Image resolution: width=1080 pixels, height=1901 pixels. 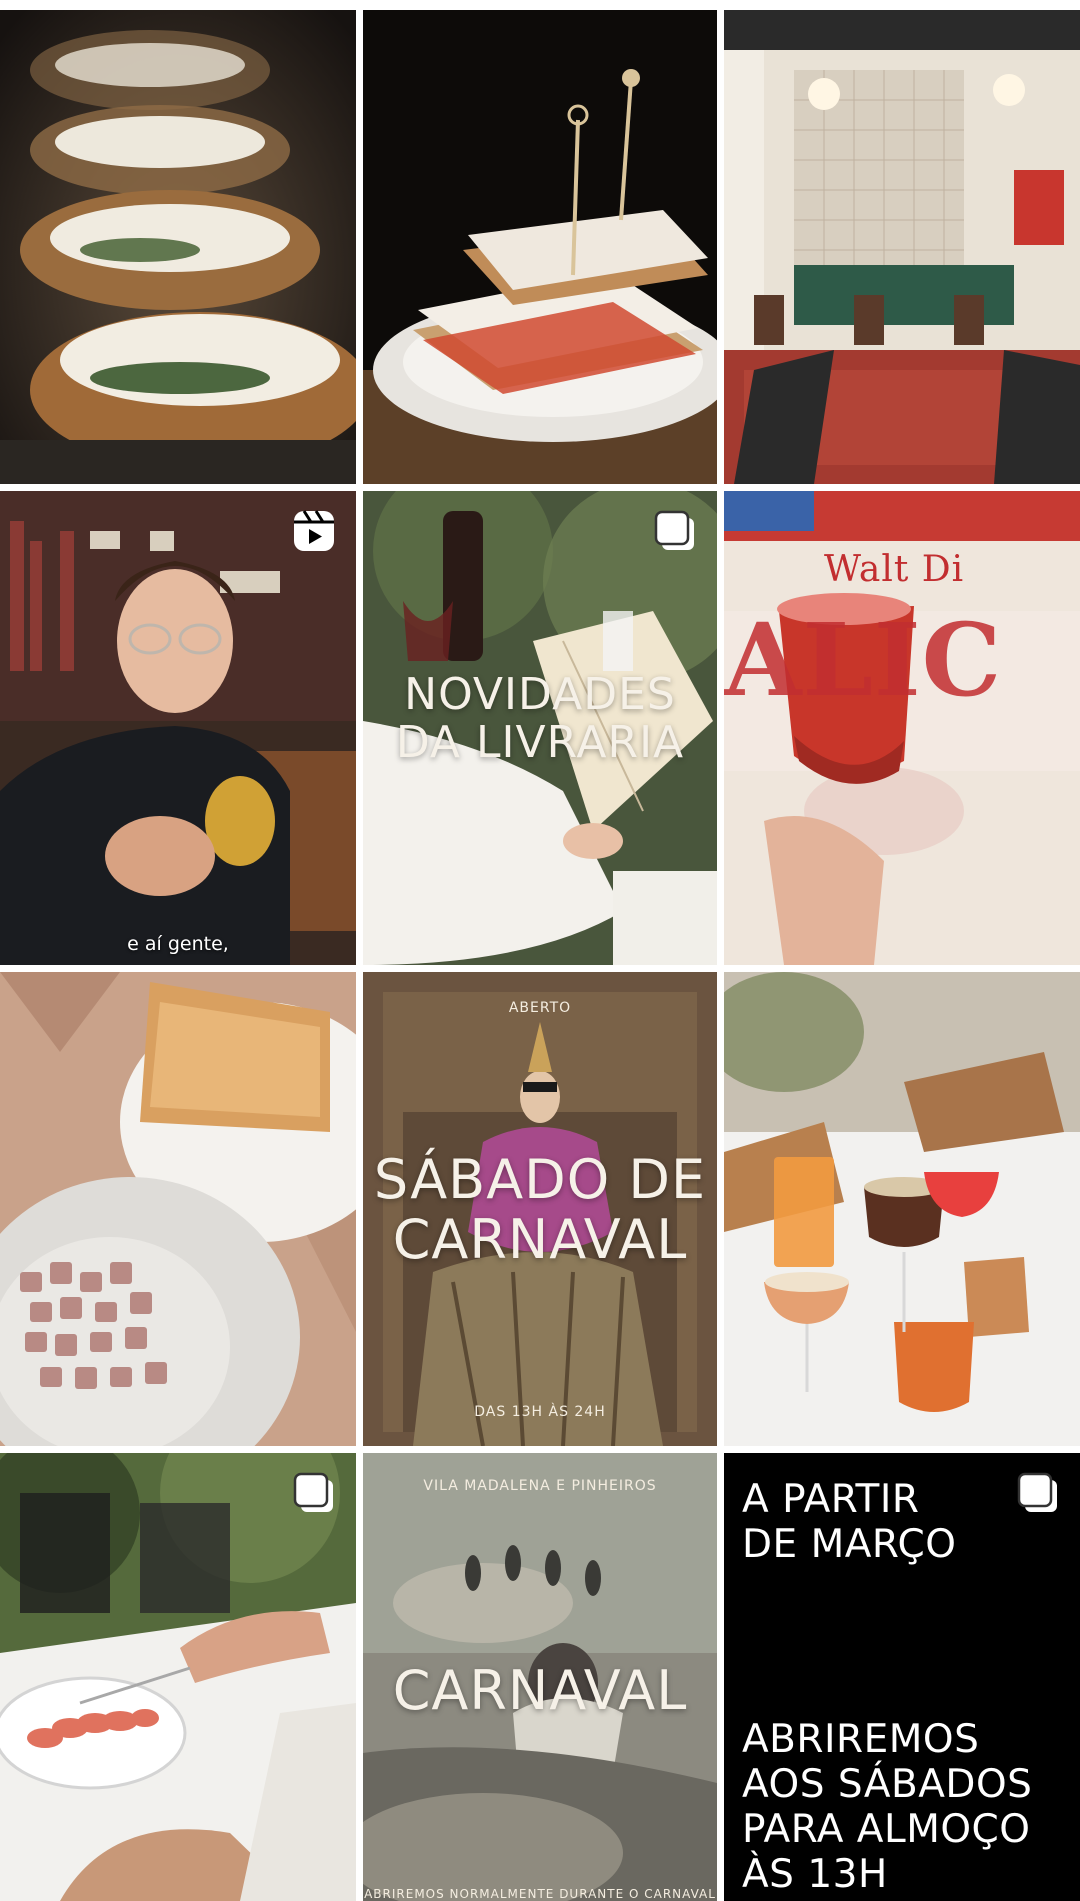 I want to click on cocktails-photo, so click(x=902, y=1209).